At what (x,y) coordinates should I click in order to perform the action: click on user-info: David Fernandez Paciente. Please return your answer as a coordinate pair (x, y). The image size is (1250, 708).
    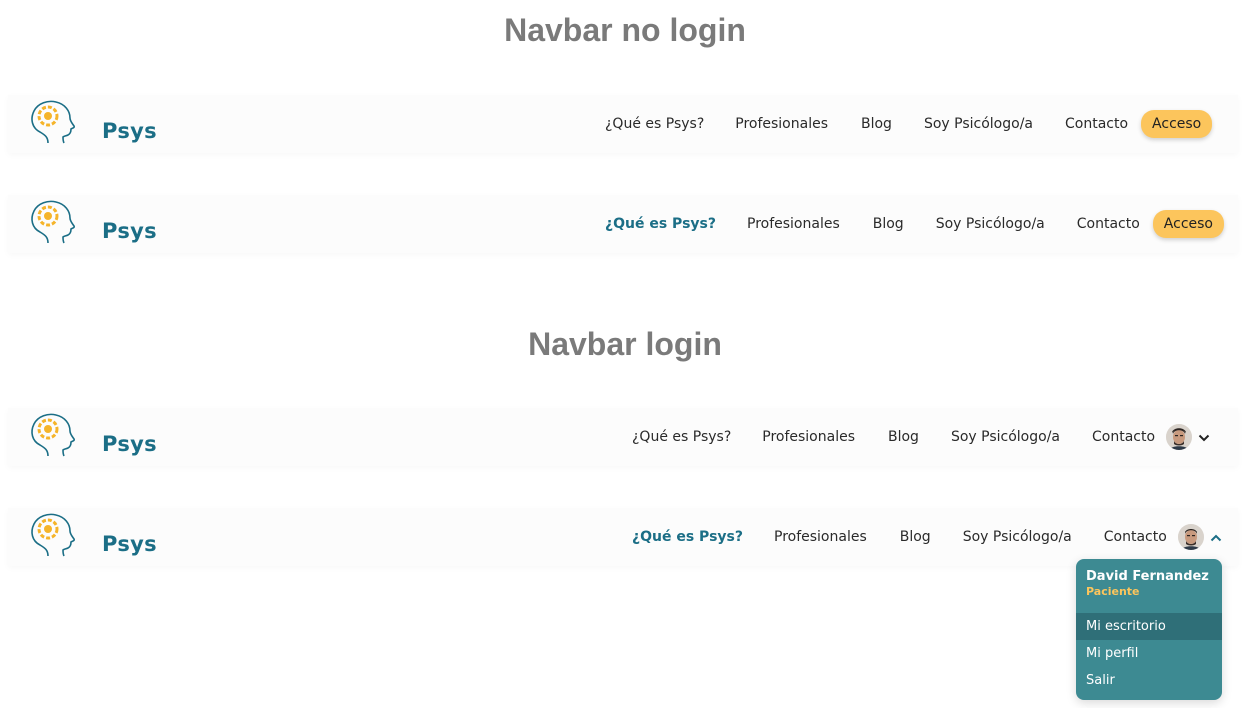
    Looking at the image, I should click on (1149, 586).